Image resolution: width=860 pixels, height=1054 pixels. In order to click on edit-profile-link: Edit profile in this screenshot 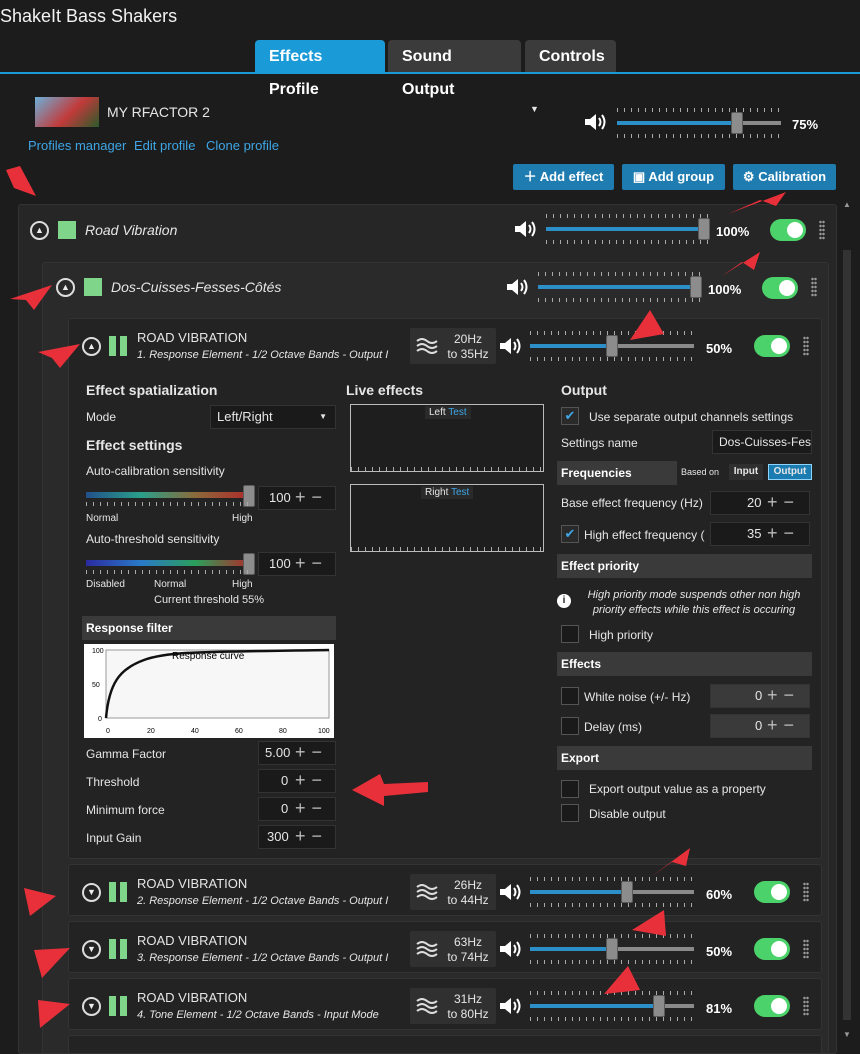, I will do `click(164, 145)`.